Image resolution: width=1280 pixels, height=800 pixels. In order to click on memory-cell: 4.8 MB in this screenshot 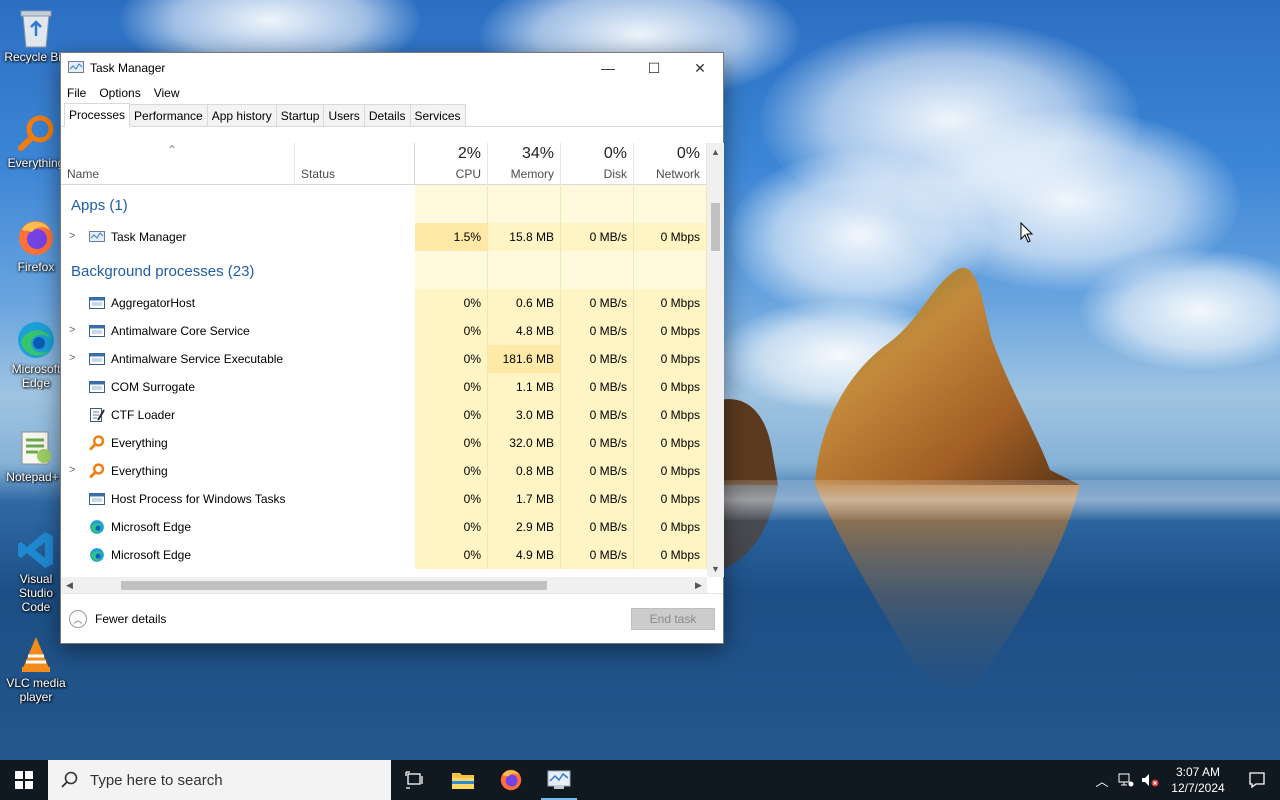, I will do `click(524, 331)`.